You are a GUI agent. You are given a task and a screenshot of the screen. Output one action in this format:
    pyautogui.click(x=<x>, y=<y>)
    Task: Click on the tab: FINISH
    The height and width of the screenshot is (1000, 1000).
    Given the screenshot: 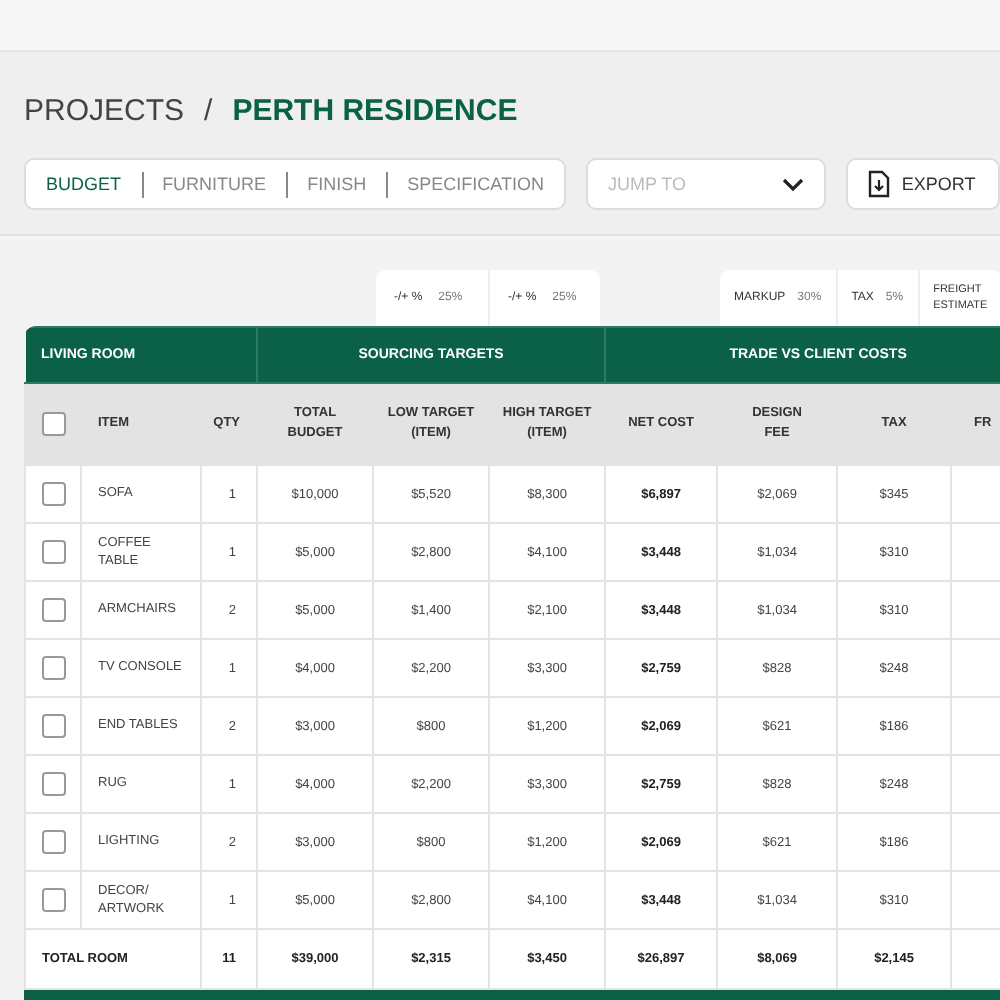 What is the action you would take?
    pyautogui.click(x=337, y=184)
    